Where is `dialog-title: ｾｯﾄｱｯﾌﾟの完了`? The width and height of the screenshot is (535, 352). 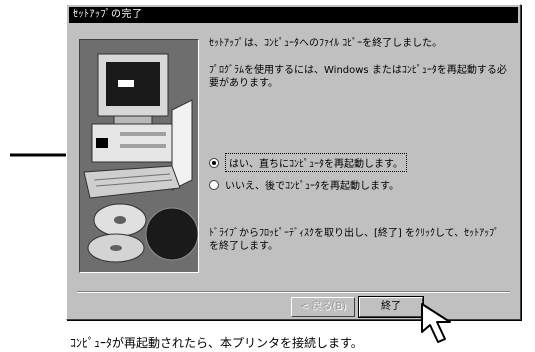 dialog-title: ｾｯﾄｱｯﾌﾟの完了 is located at coordinates (108, 14).